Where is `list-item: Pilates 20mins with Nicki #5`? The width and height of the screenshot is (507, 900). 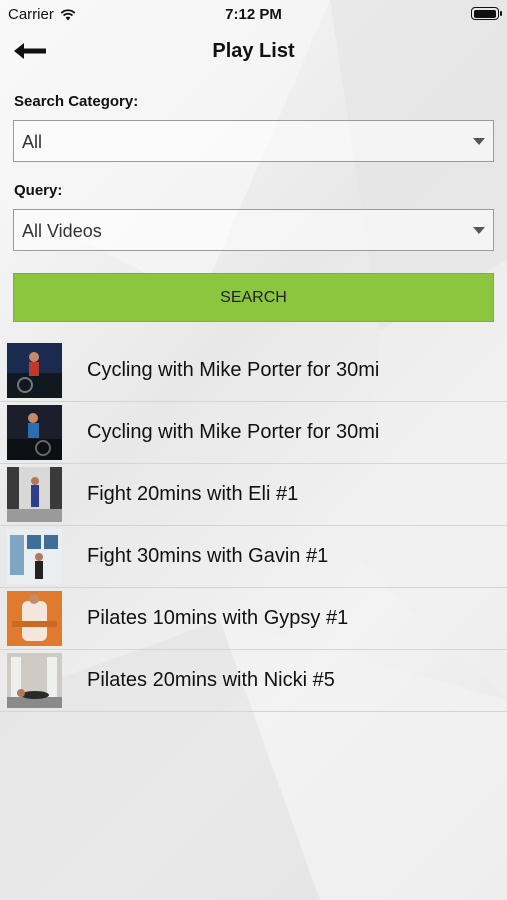
list-item: Pilates 20mins with Nicki #5 is located at coordinates (253, 681).